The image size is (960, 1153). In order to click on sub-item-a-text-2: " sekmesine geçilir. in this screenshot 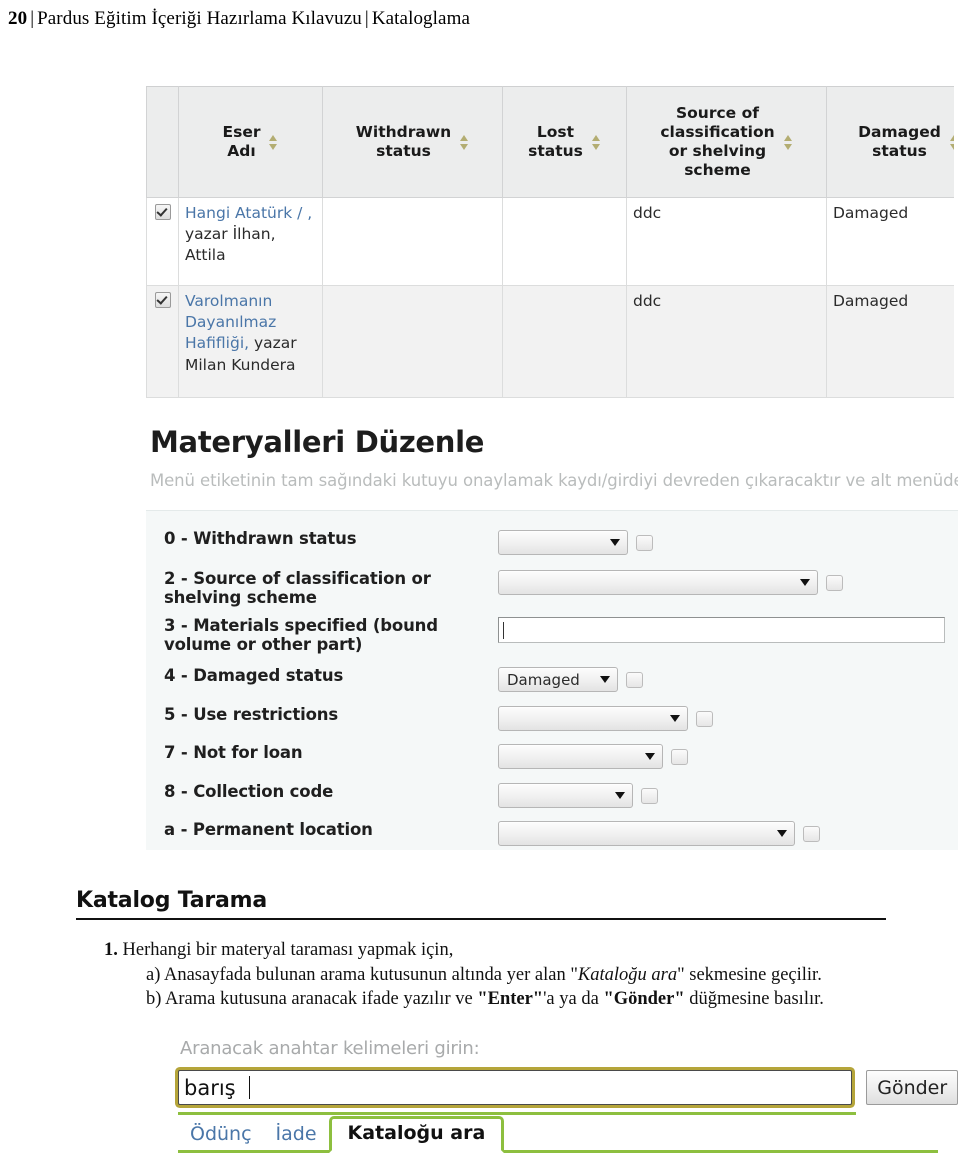, I will do `click(749, 974)`.